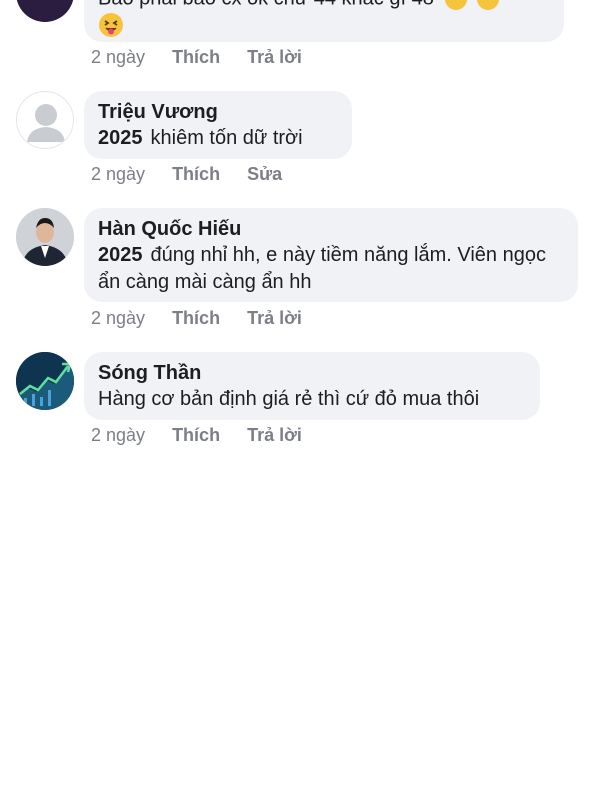  Describe the element at coordinates (226, 138) in the screenshot. I see `comment-text-value: khiêm tốn dữ trời` at that location.